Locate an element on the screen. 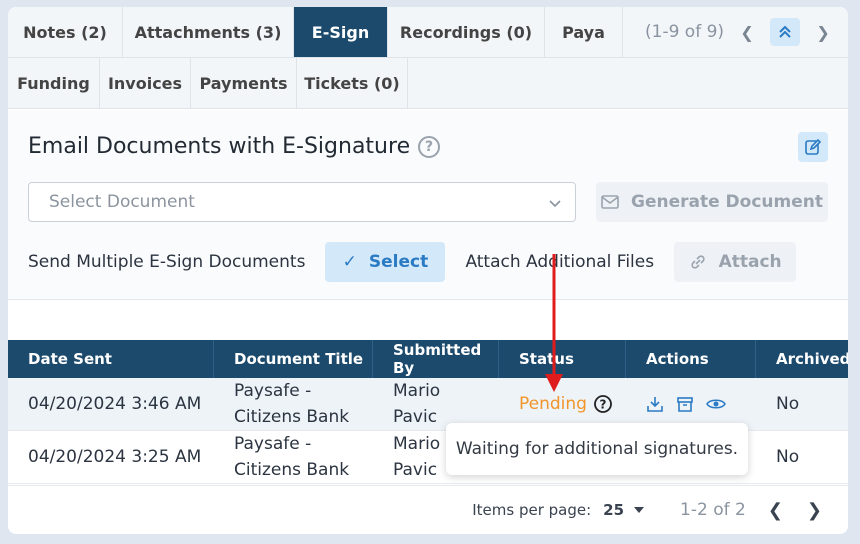 The image size is (860, 544). caret-down-icon is located at coordinates (639, 510).